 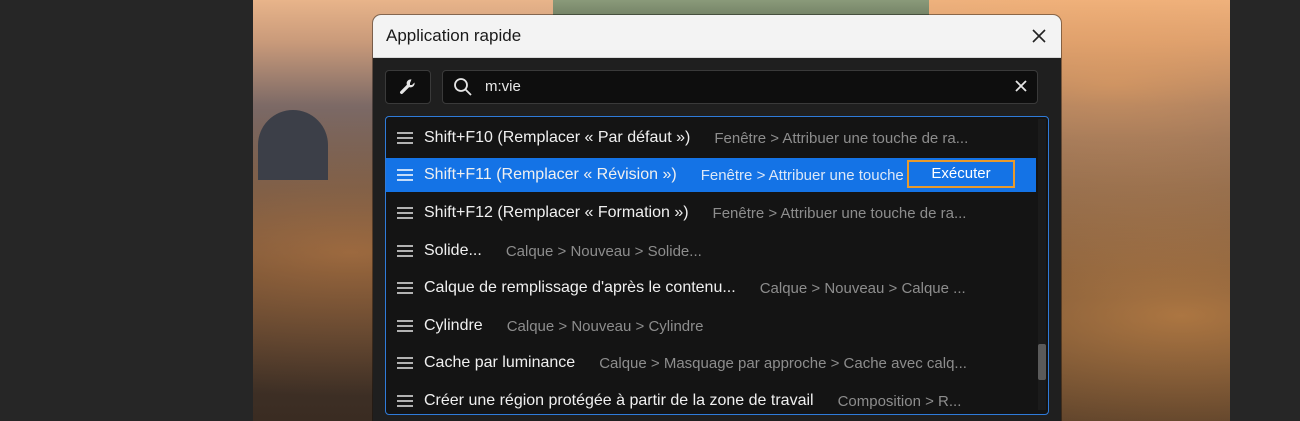 I want to click on dialog-title: Application rapide, so click(x=454, y=35).